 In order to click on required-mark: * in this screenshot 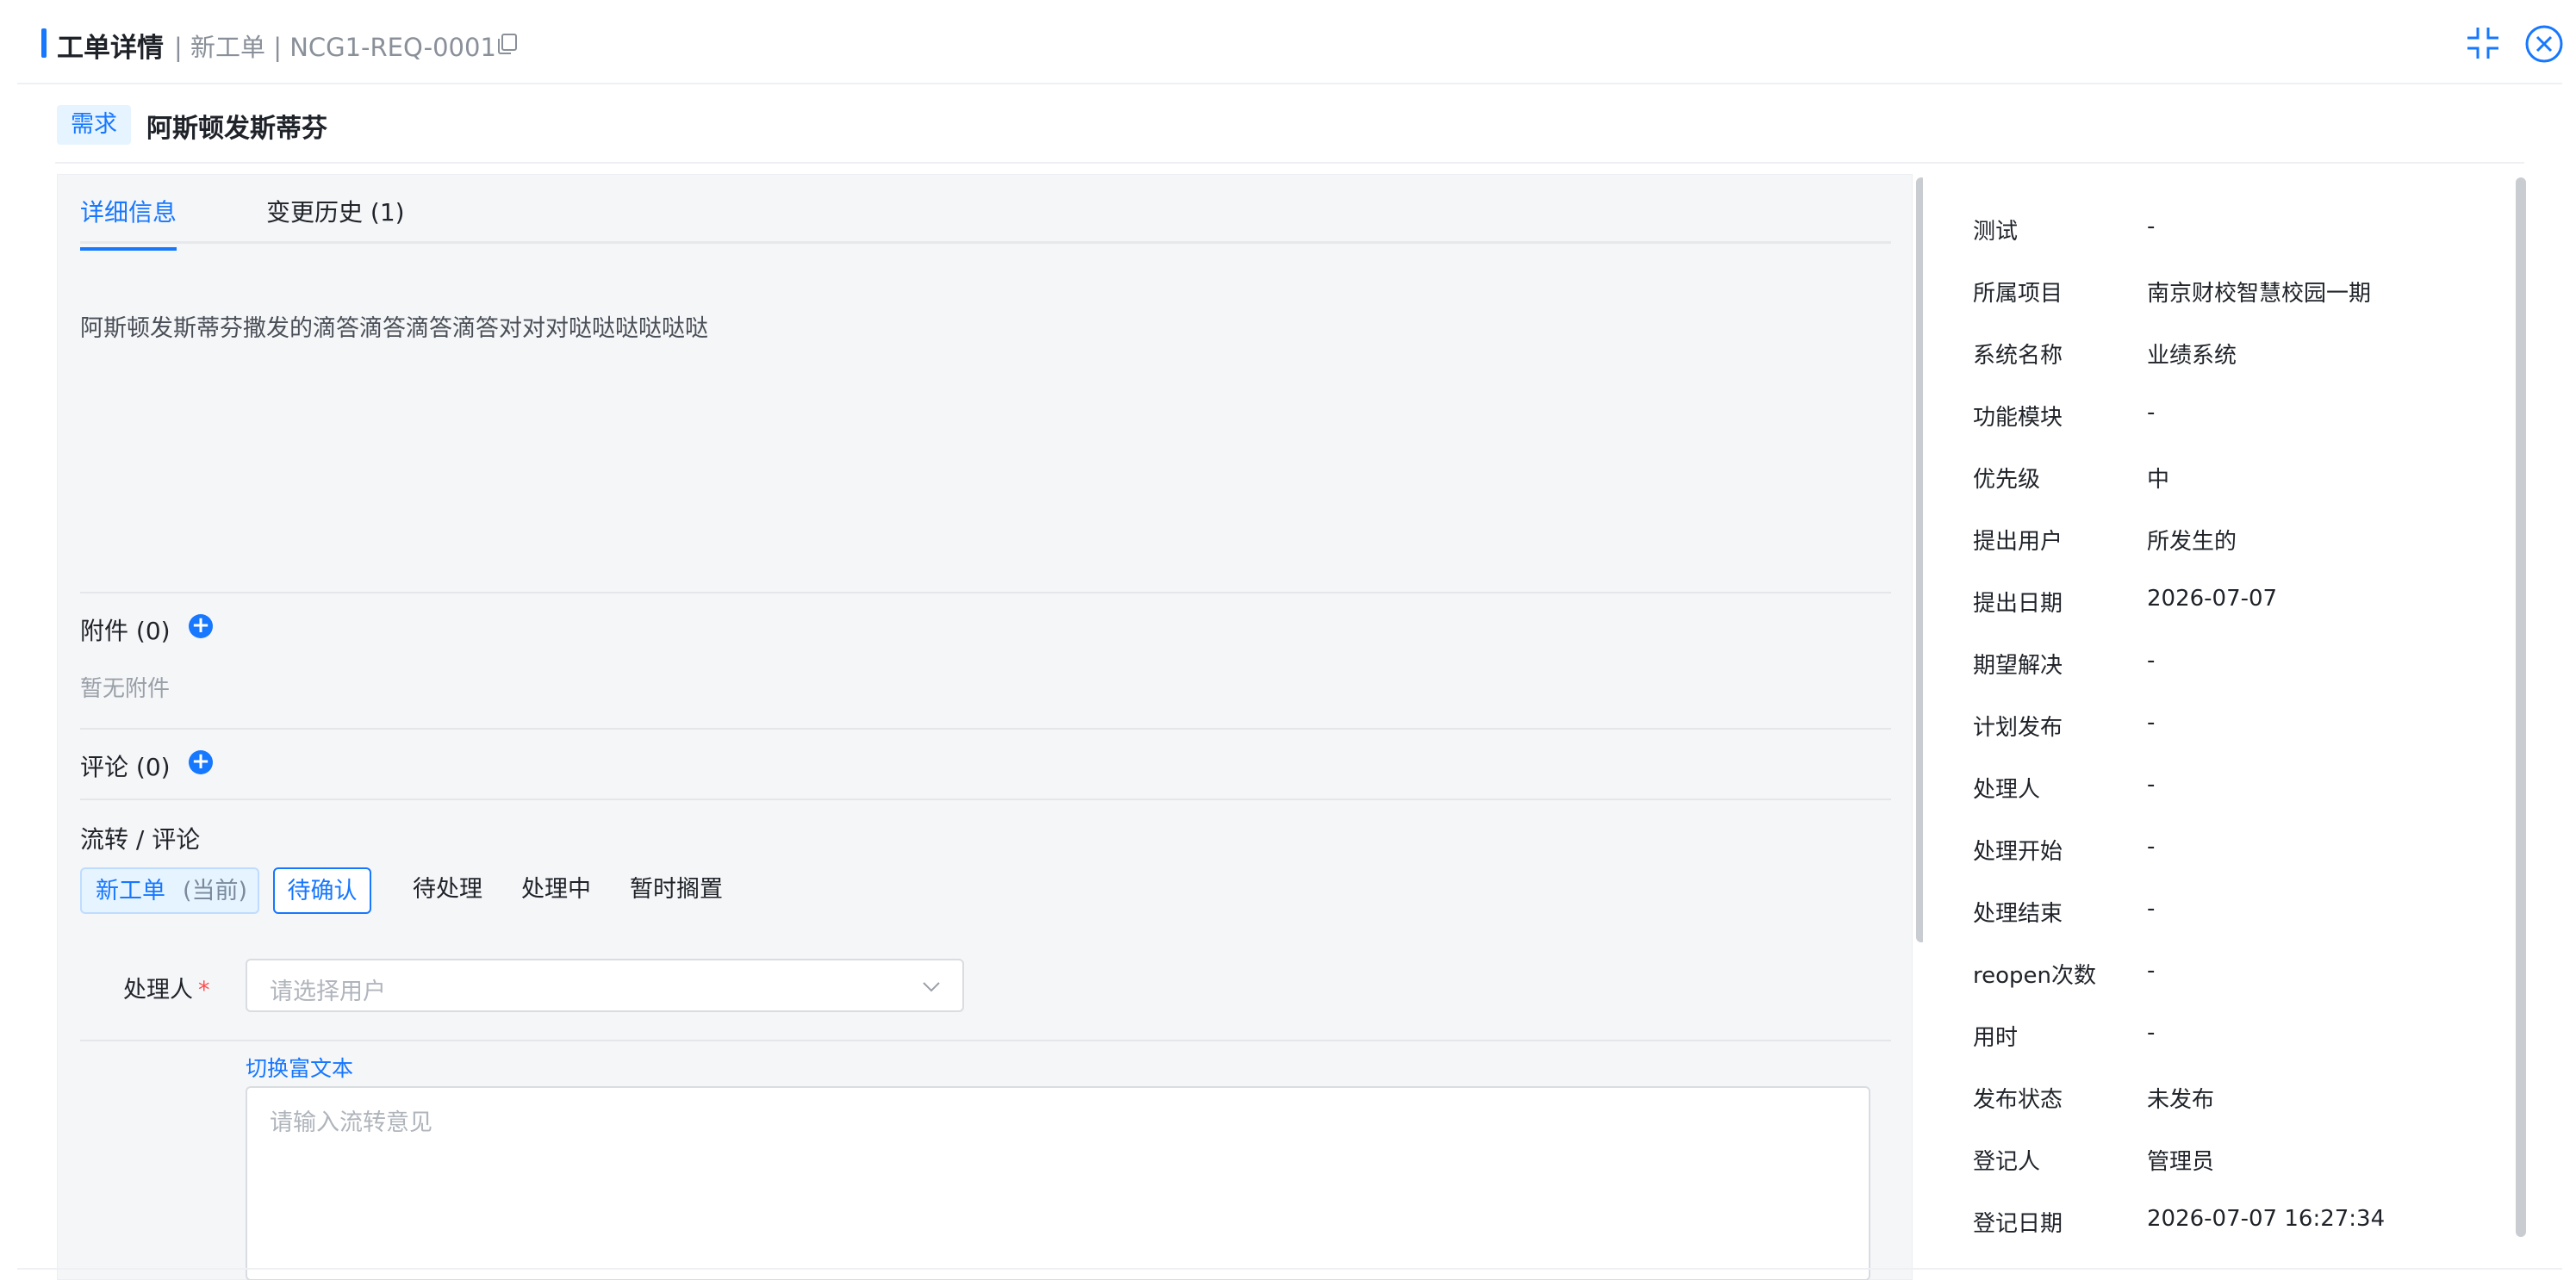, I will do `click(204, 990)`.